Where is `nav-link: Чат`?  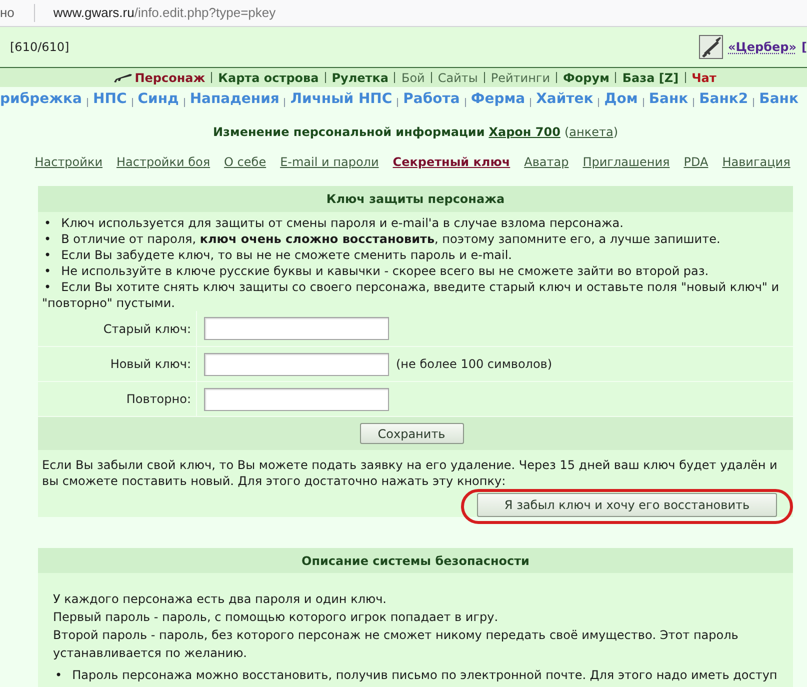
nav-link: Чат is located at coordinates (704, 77).